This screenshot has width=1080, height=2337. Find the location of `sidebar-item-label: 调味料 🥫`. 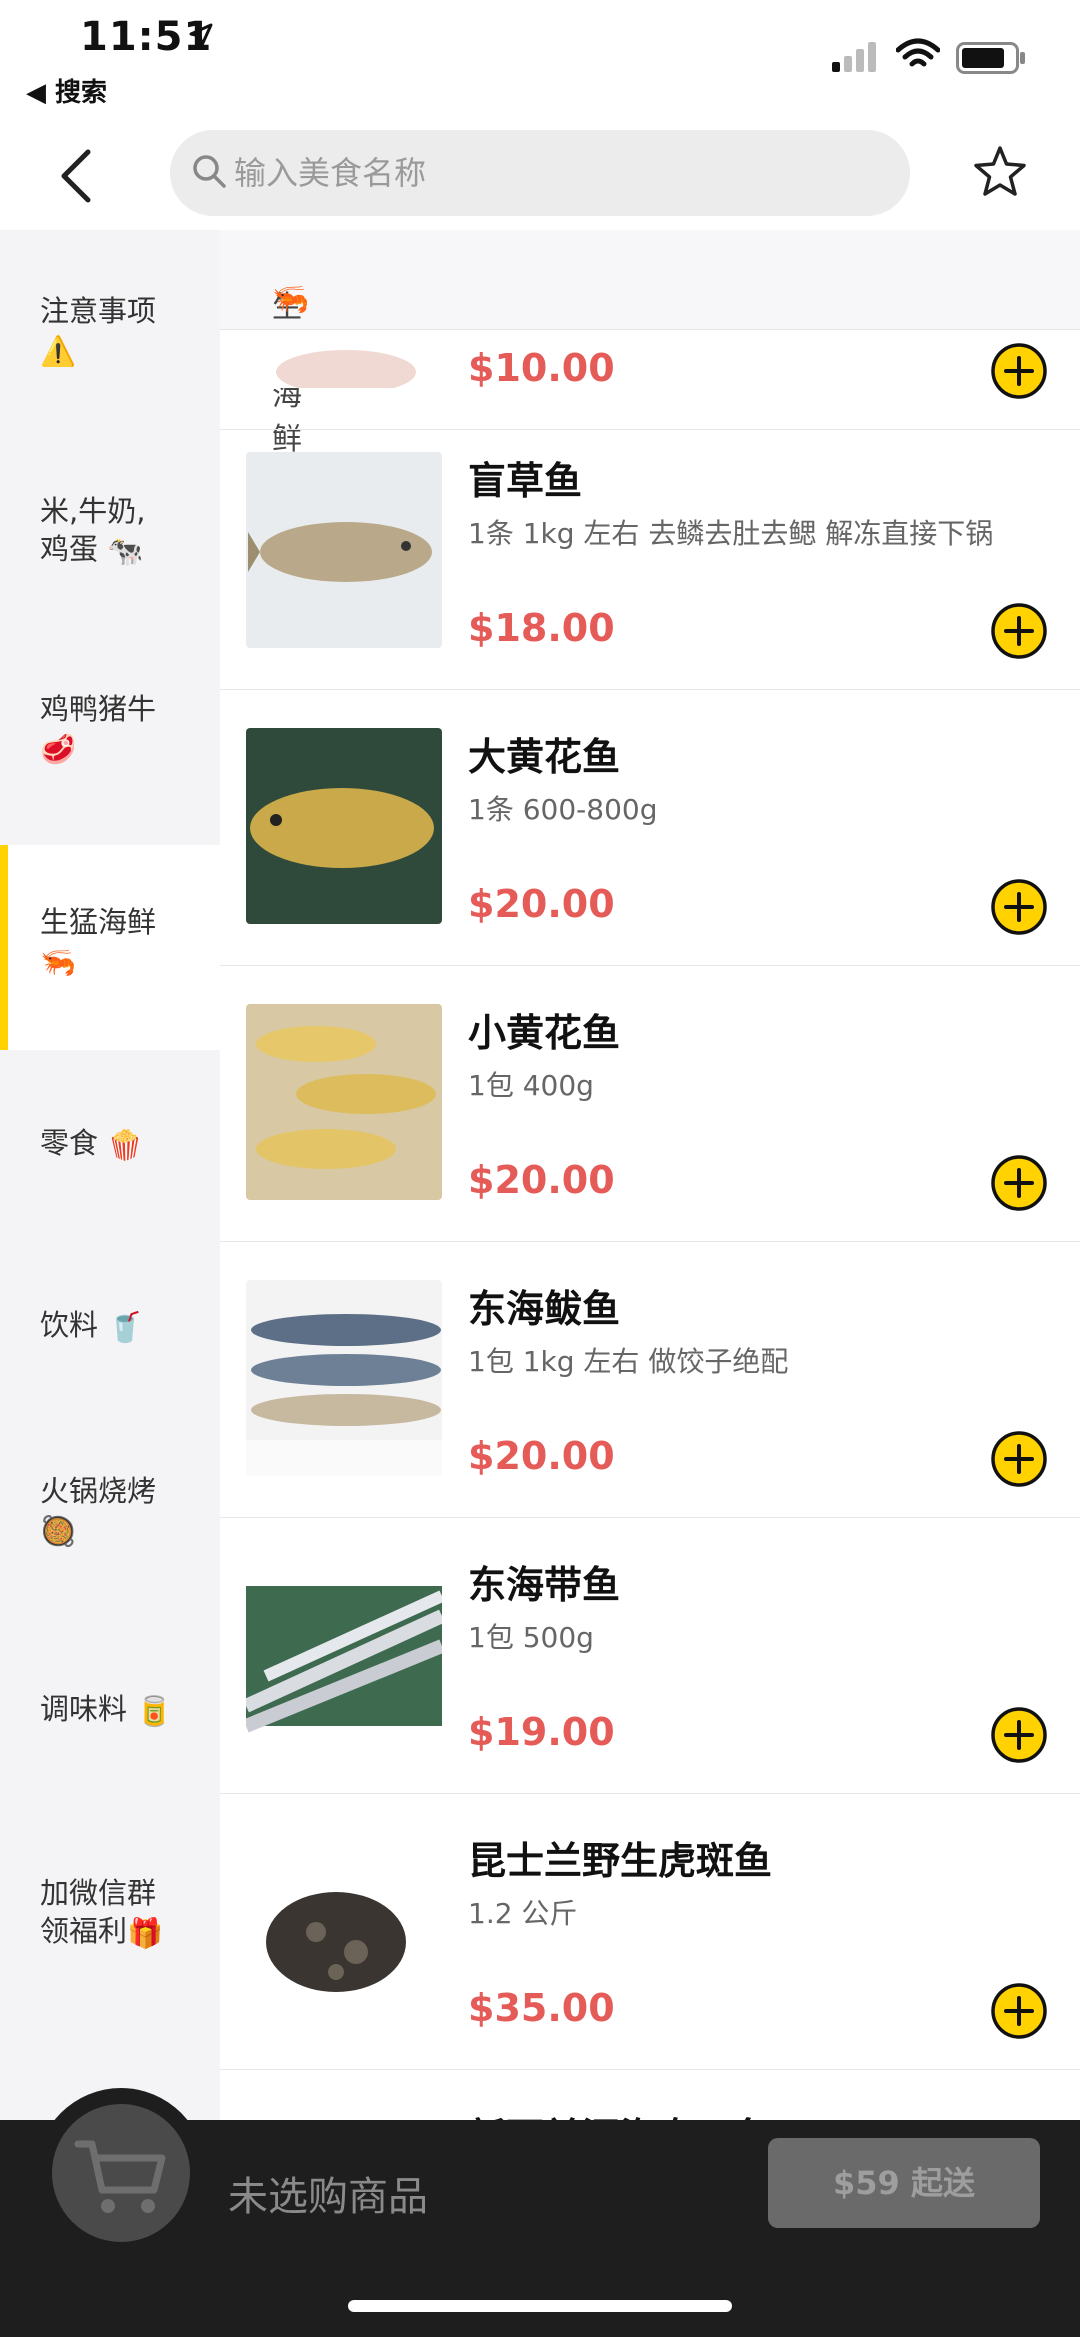

sidebar-item-label: 调味料 🥫 is located at coordinates (106, 1710).